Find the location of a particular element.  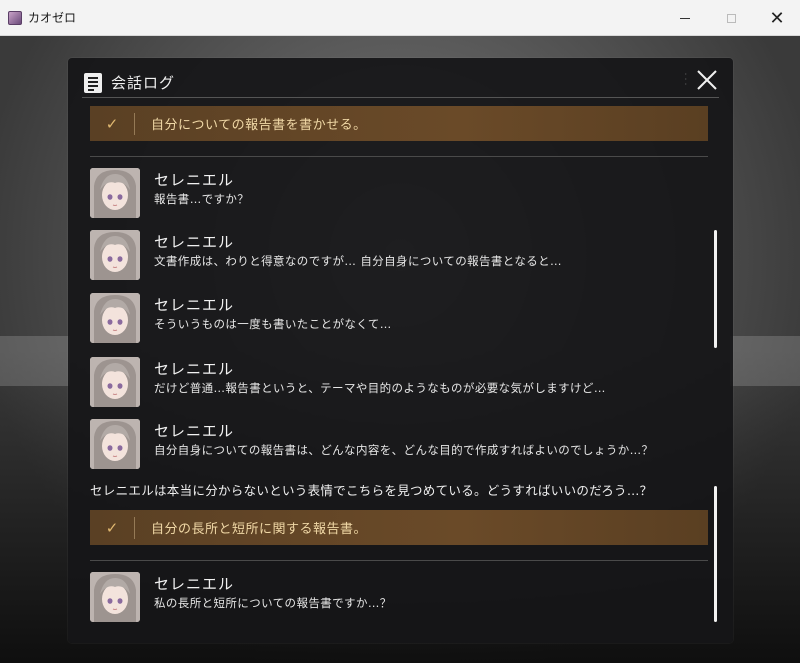

close-icon is located at coordinates (707, 80).